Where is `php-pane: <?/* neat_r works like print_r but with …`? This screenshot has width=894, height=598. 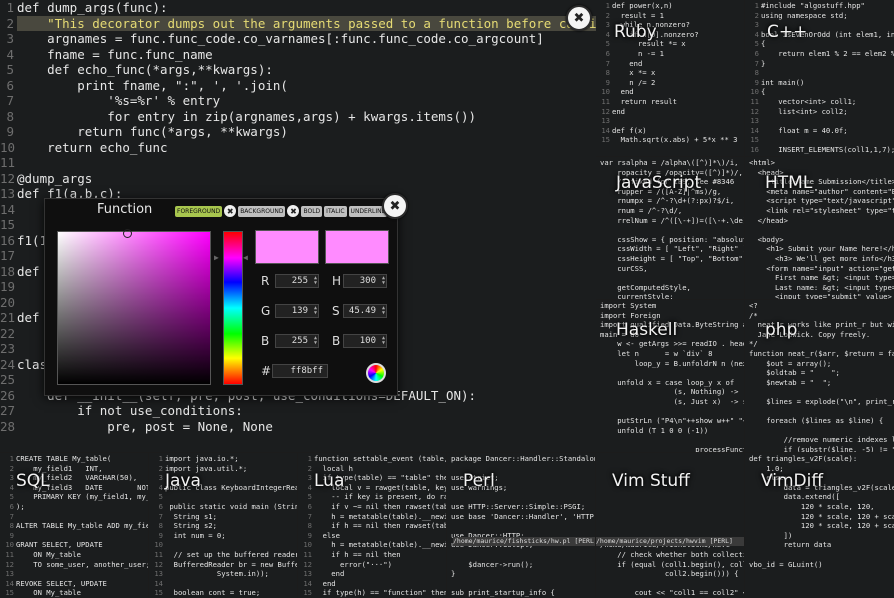
php-pane: <?/* neat_r works like print_r but with … is located at coordinates (819, 376).